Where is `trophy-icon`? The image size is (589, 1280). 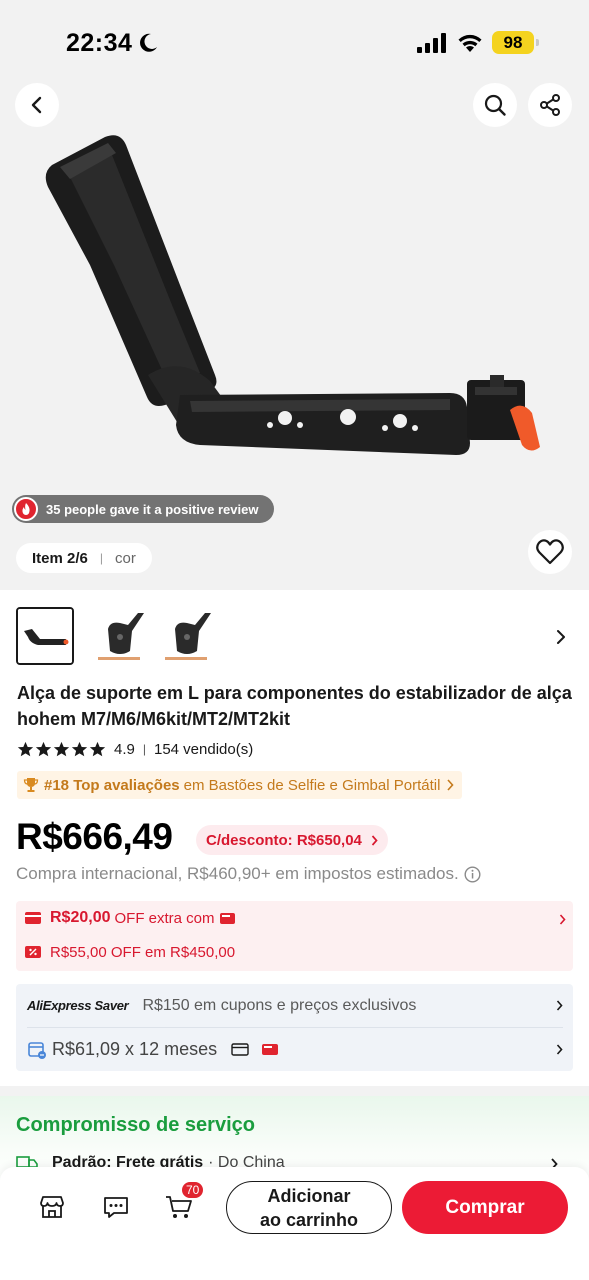
trophy-icon is located at coordinates (31, 785).